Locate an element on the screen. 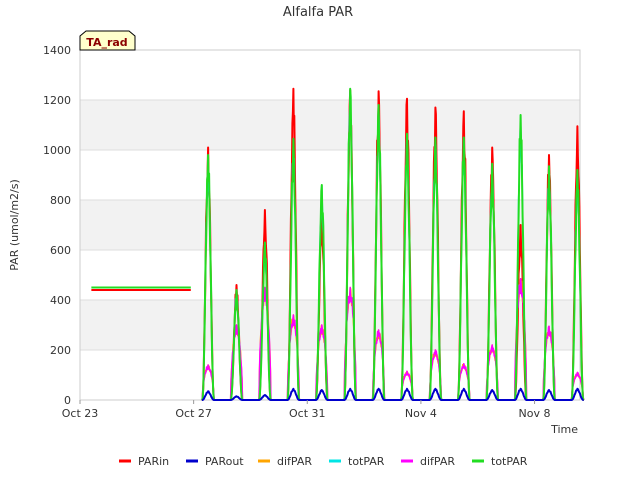  y-tick-label: 200 is located at coordinates (60, 350).